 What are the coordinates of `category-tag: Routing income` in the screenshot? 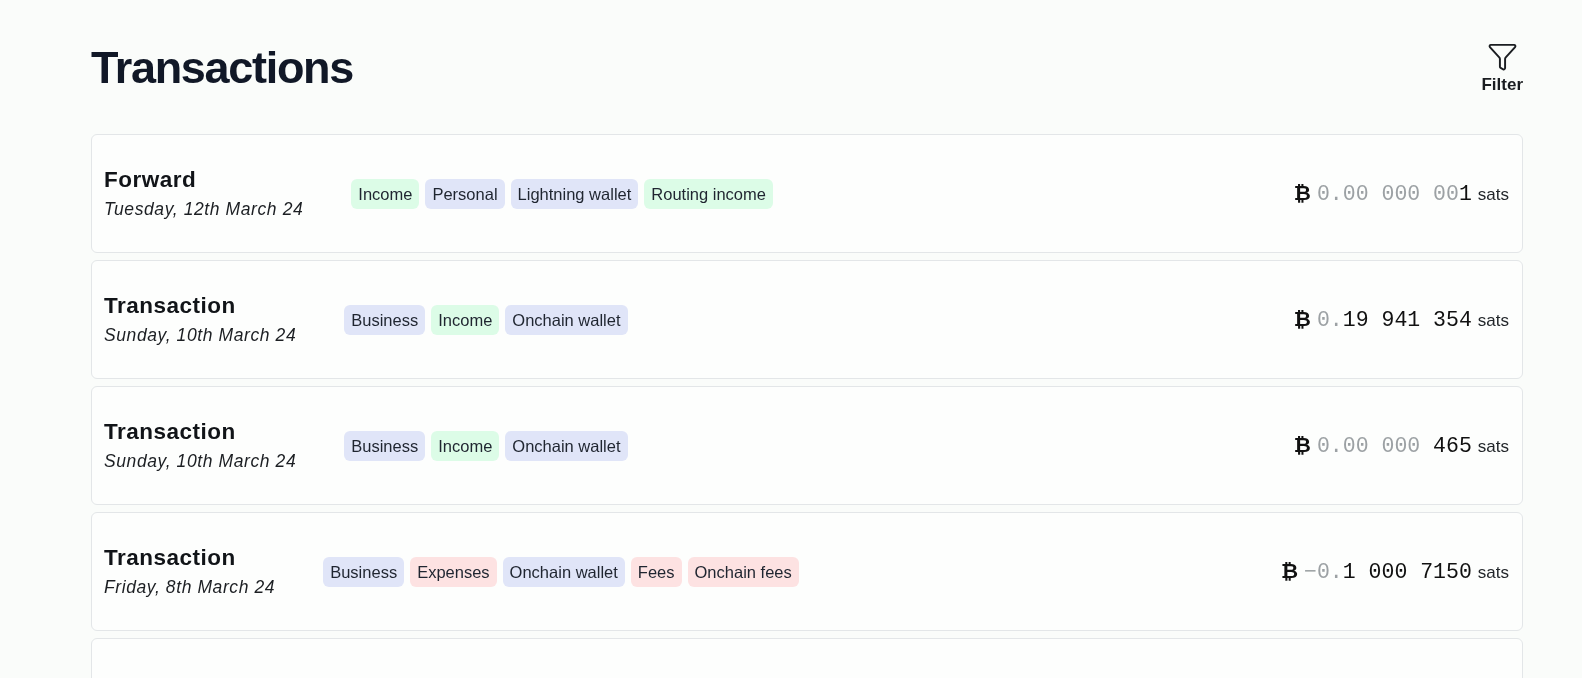 It's located at (708, 193).